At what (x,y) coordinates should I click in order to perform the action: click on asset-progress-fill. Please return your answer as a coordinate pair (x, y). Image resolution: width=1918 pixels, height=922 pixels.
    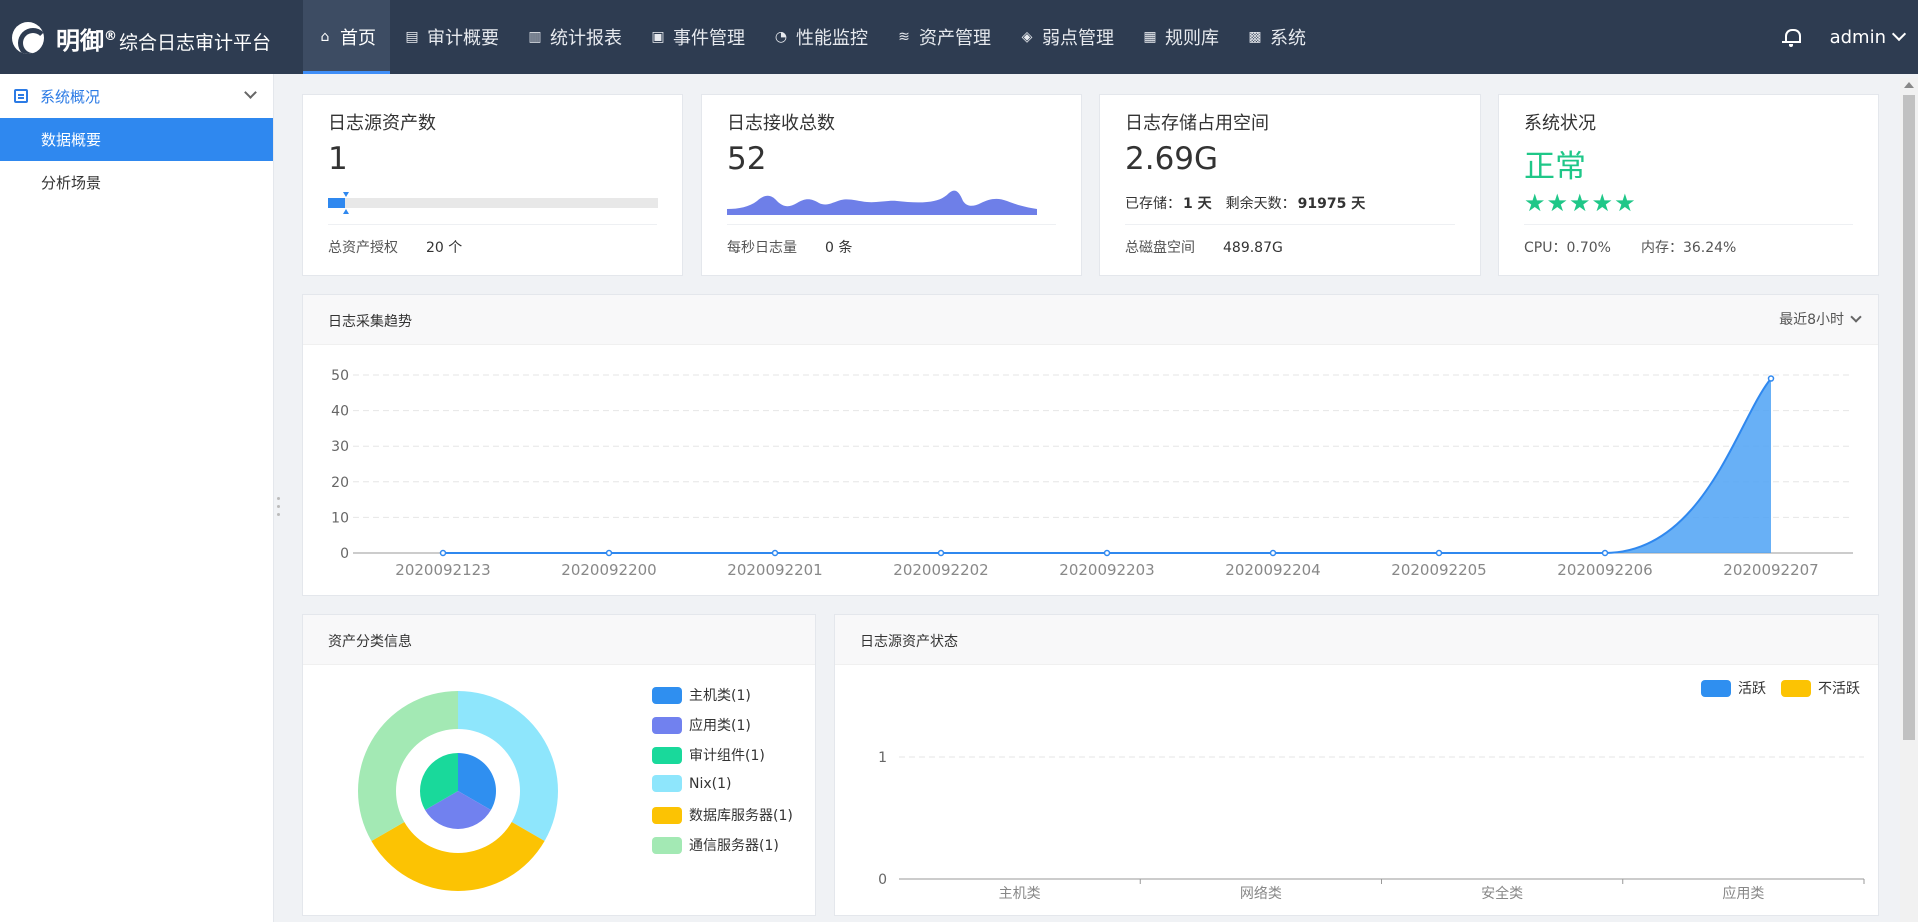
    Looking at the image, I should click on (336, 203).